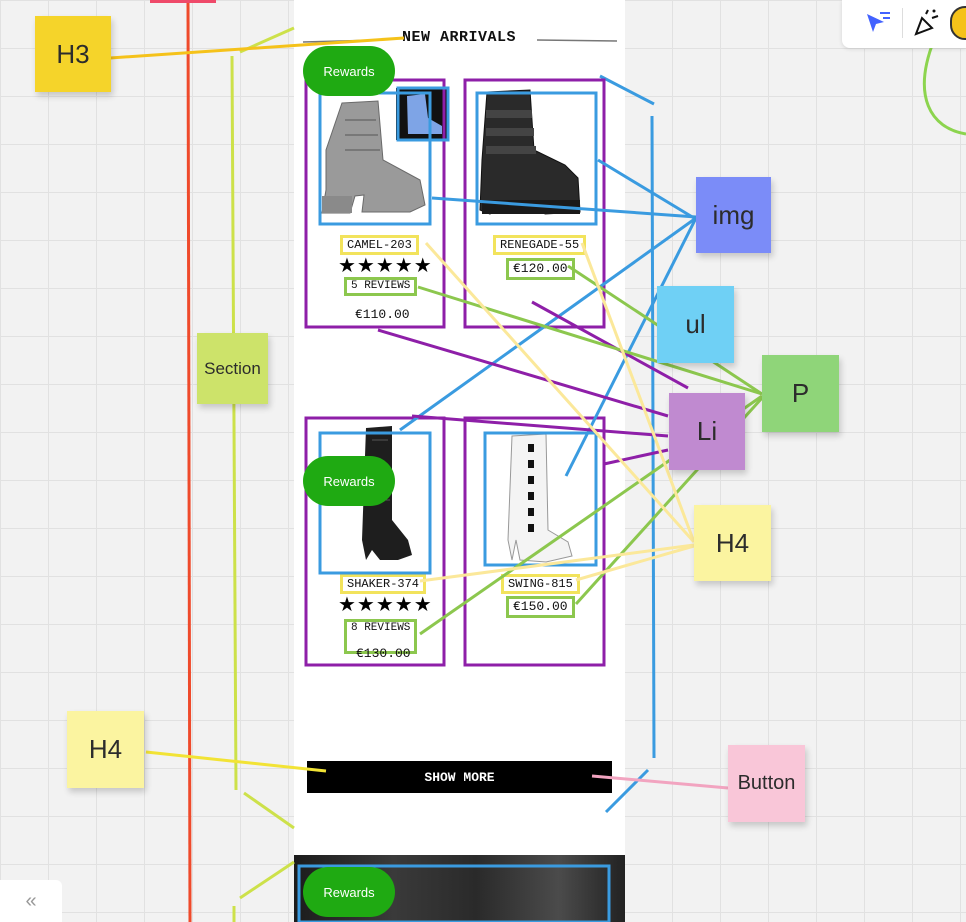 Image resolution: width=966 pixels, height=922 pixels. Describe the element at coordinates (232, 368) in the screenshot. I see `sticky-note-section: Section` at that location.